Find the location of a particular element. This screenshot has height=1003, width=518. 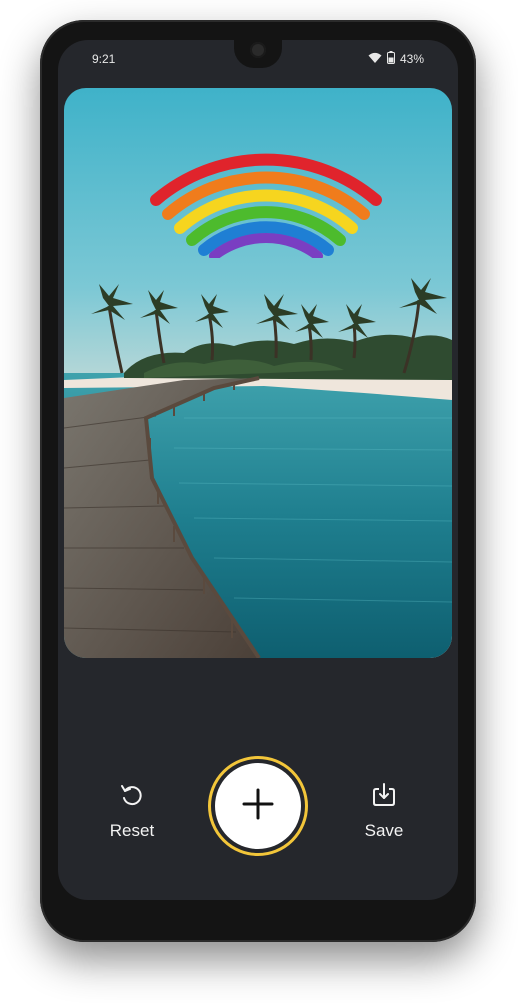

battery-icon is located at coordinates (390, 59).